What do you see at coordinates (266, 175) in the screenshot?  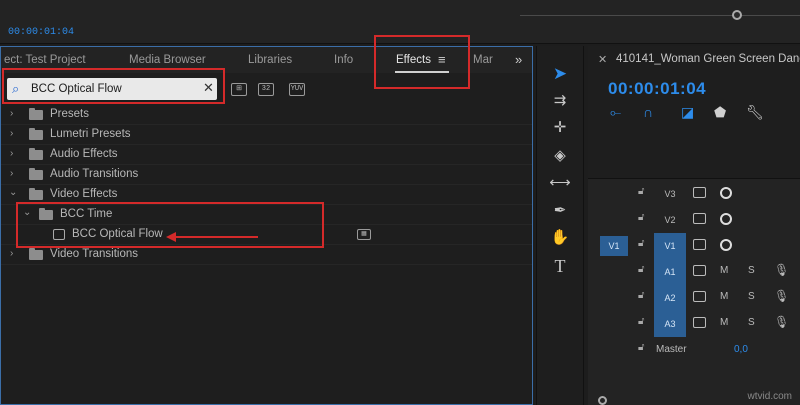 I see `tree-item-audio-transitions: › Audio Transitions` at bounding box center [266, 175].